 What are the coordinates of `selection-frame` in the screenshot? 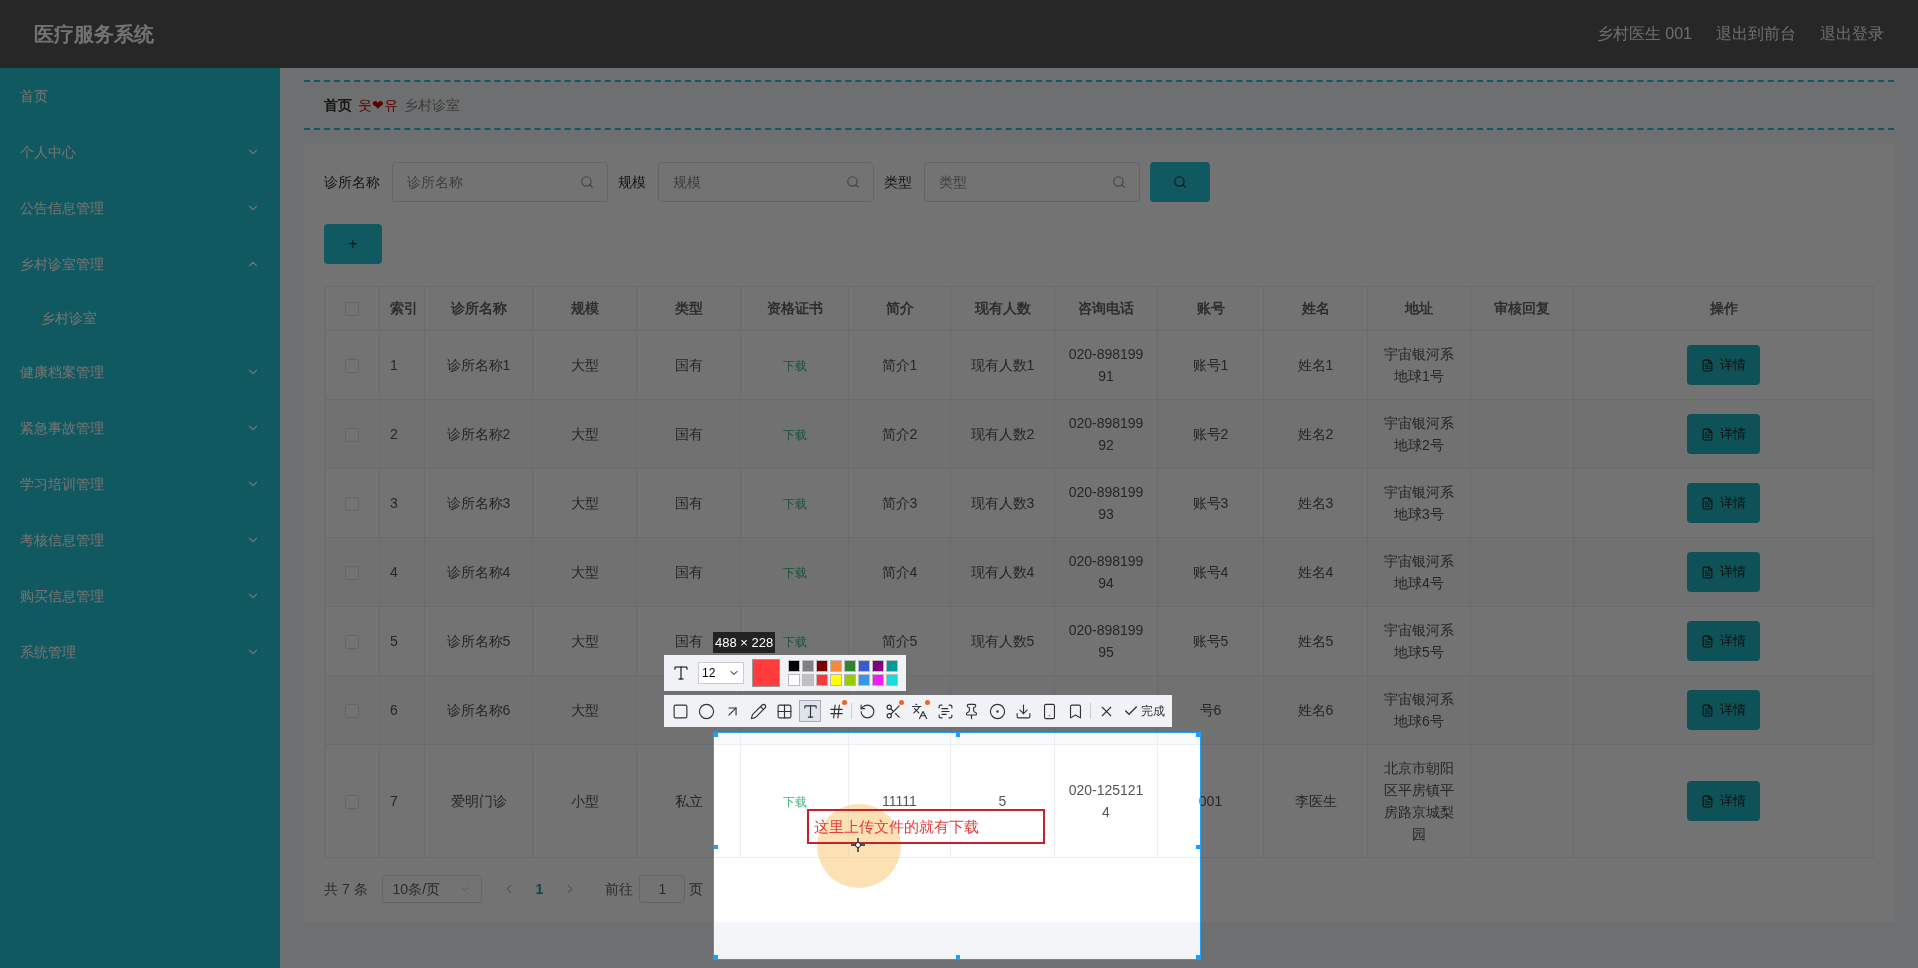 It's located at (957, 846).